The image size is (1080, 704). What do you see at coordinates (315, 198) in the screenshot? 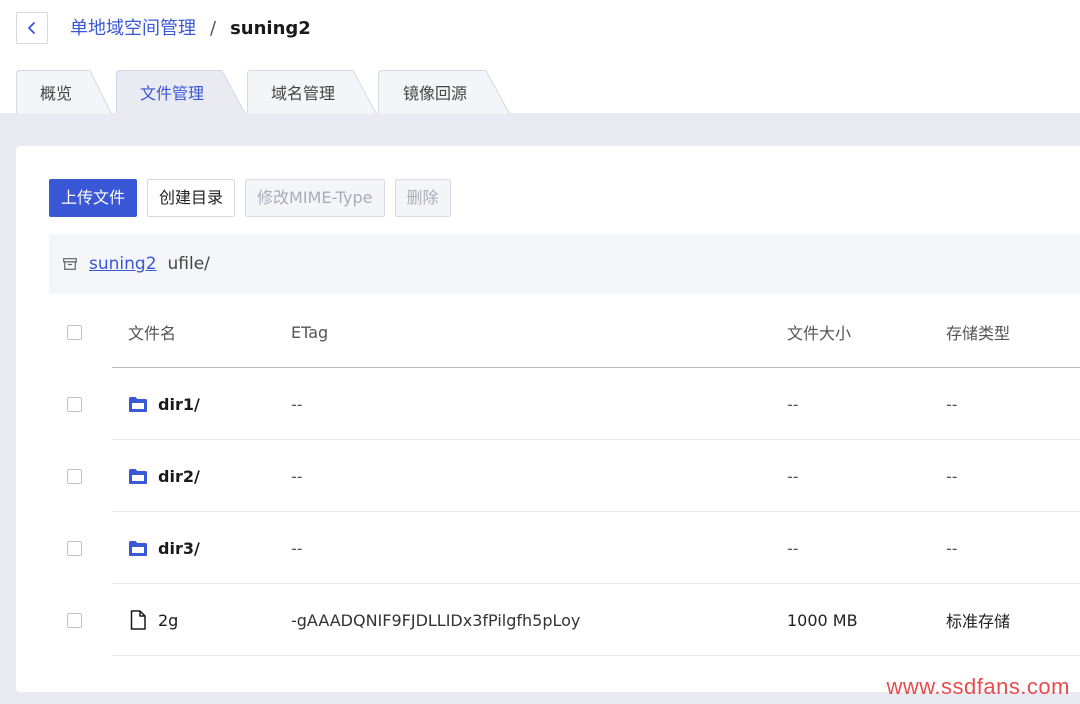
I see `modify-mime-type-button: 修改MIME-Type` at bounding box center [315, 198].